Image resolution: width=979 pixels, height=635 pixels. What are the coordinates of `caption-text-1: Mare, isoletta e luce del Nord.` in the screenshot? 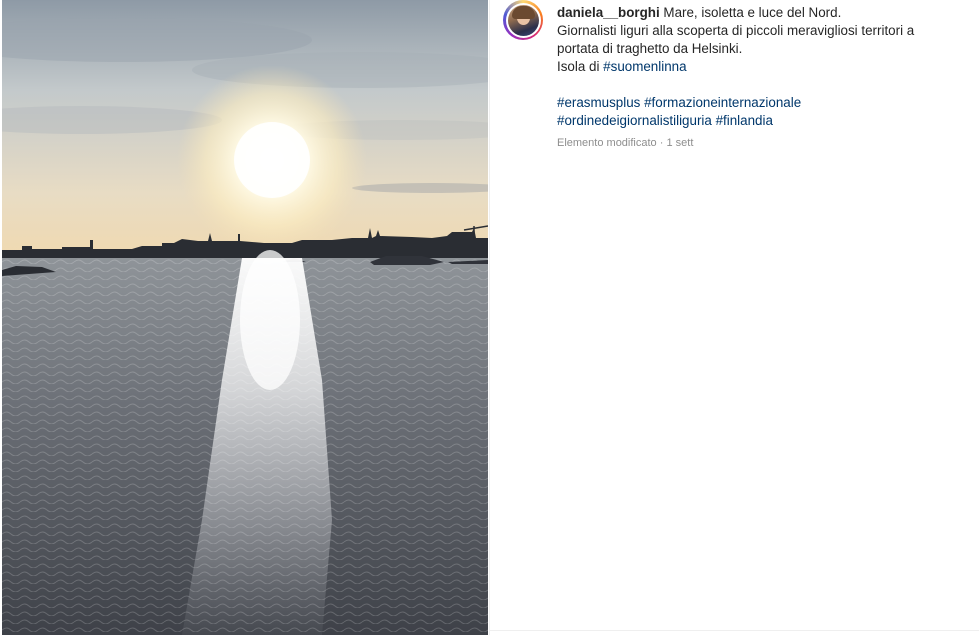 It's located at (752, 12).